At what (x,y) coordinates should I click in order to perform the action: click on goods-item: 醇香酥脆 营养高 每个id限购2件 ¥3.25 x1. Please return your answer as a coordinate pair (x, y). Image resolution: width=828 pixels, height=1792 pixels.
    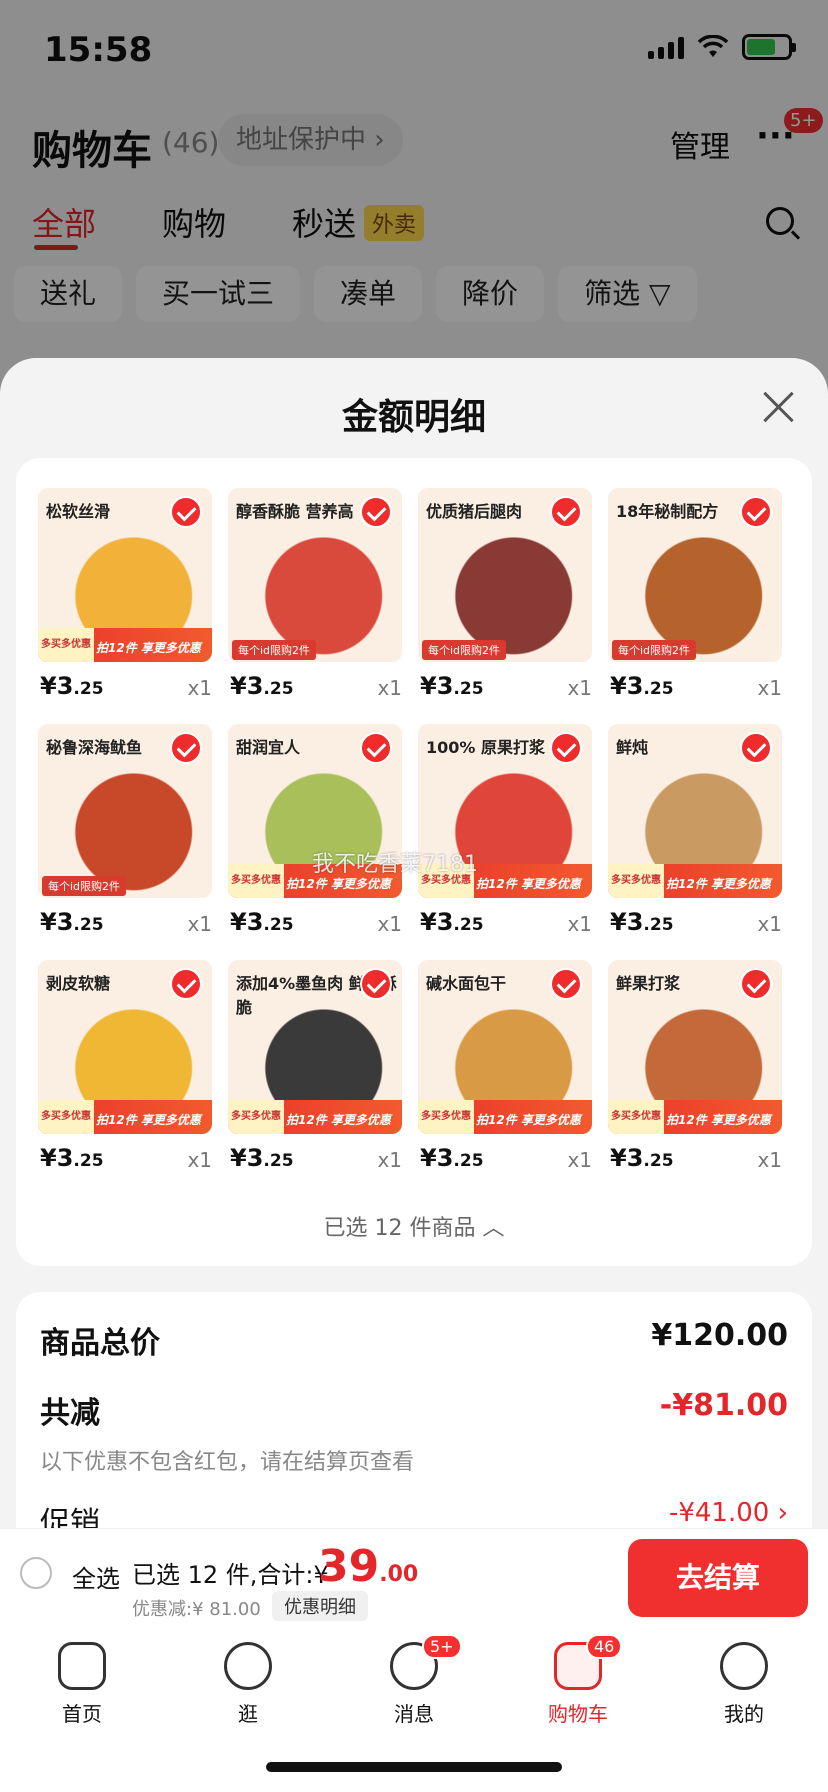
    Looking at the image, I should click on (315, 603).